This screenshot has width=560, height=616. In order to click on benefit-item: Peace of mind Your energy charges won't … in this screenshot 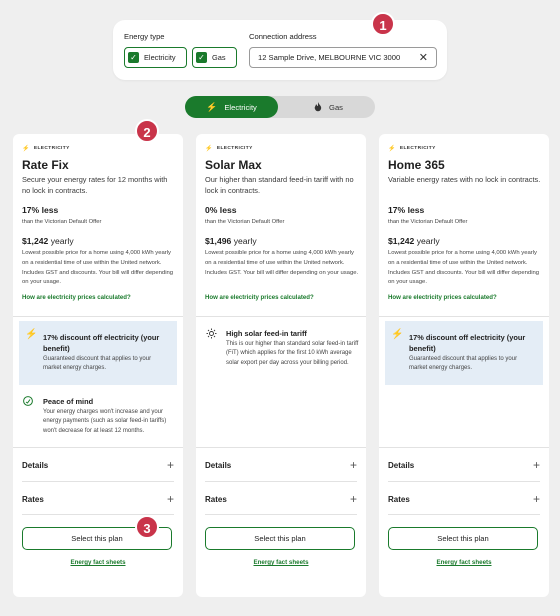, I will do `click(98, 417)`.